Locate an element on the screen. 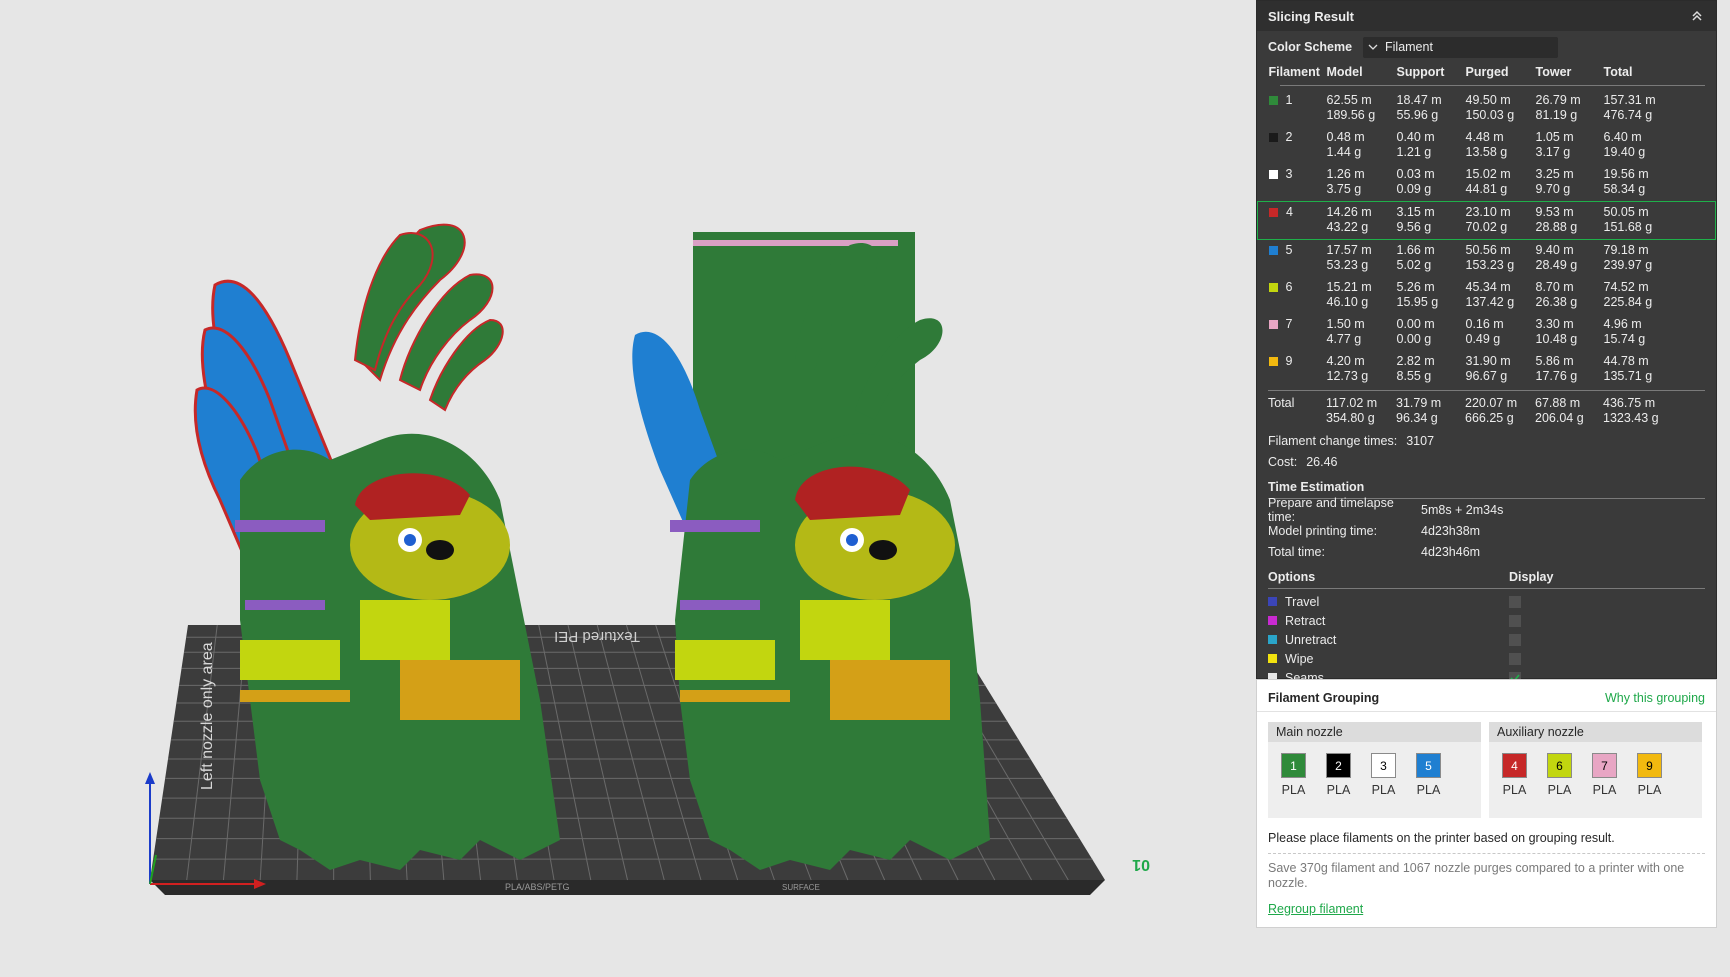 Image resolution: width=1730 pixels, height=977 pixels. total-g: 19.40 g is located at coordinates (1624, 152).